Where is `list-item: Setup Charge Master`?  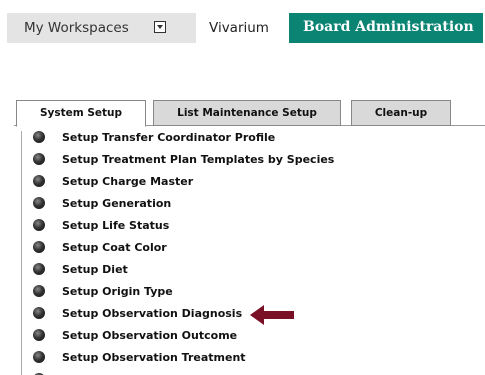 list-item: Setup Charge Master is located at coordinates (111, 181).